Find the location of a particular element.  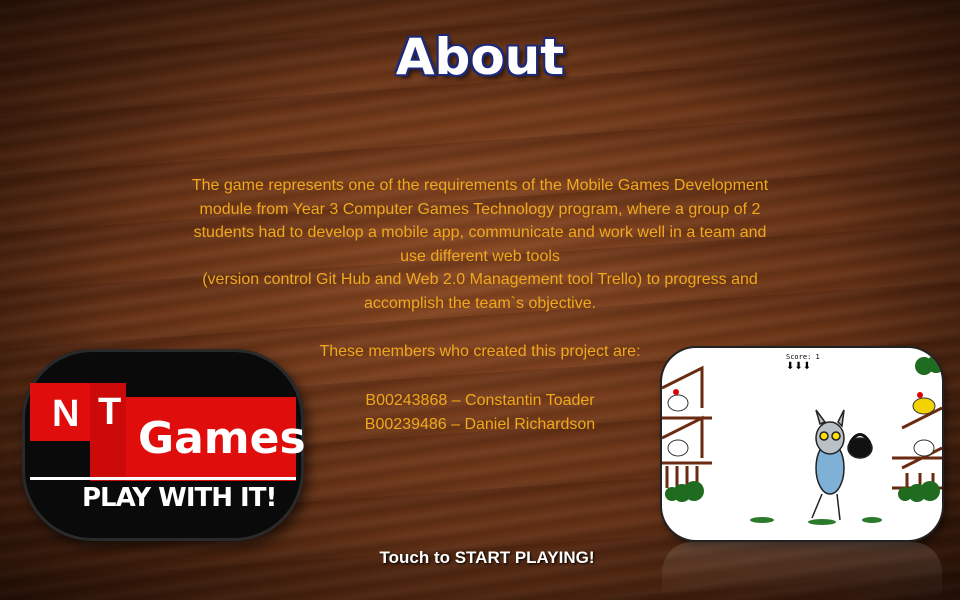

page-title: About is located at coordinates (480, 57).